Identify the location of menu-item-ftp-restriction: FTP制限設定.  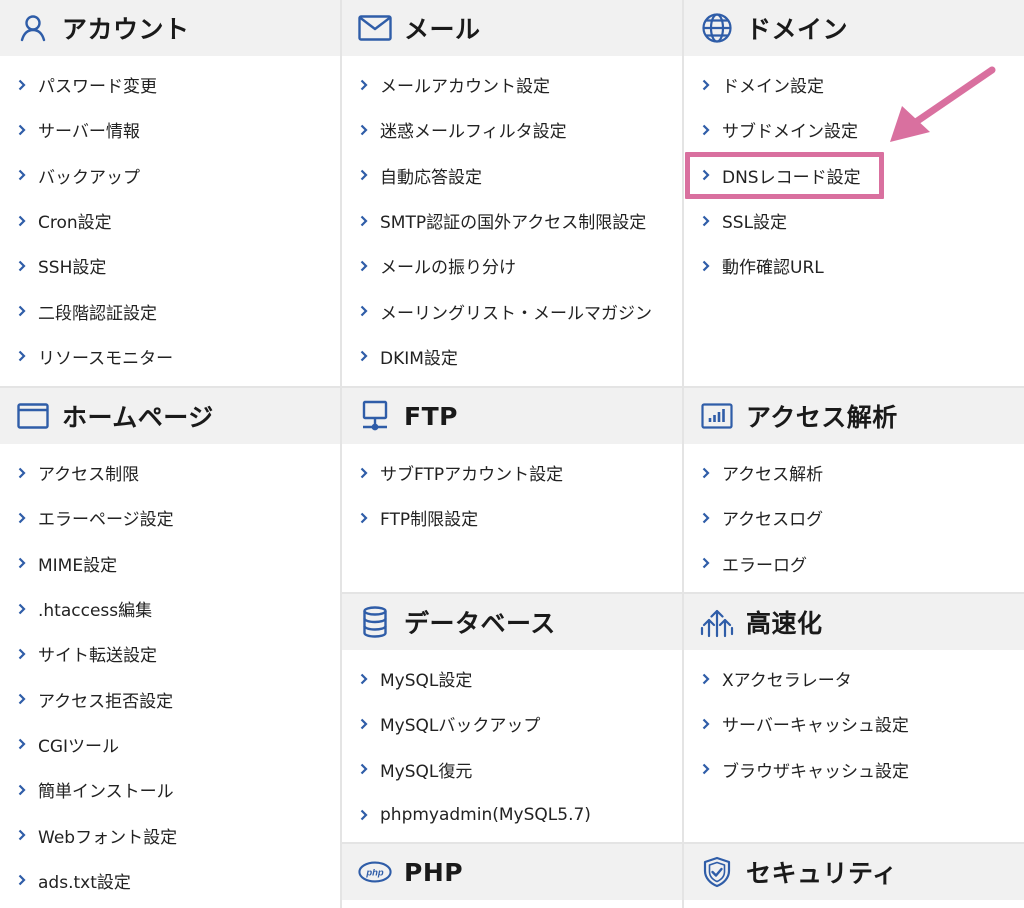
(512, 517).